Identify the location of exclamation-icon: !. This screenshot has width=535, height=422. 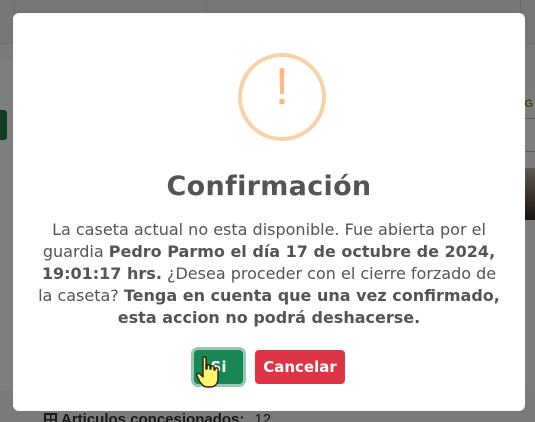
(282, 87).